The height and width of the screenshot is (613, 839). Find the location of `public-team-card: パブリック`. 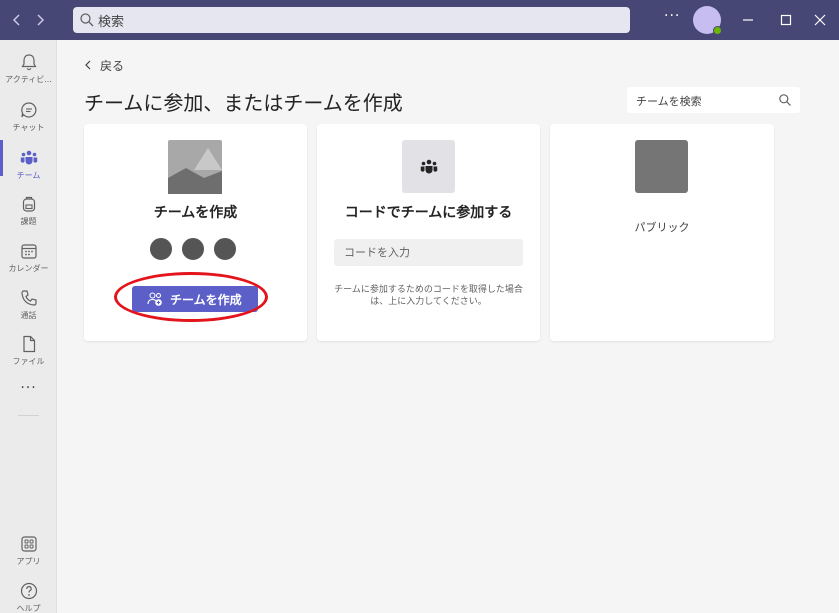

public-team-card: パブリック is located at coordinates (662, 232).